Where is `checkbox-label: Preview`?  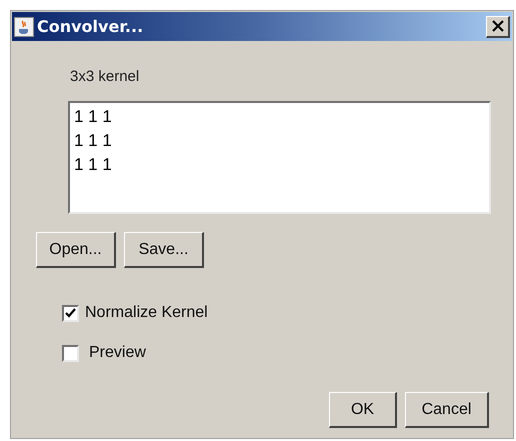 checkbox-label: Preview is located at coordinates (117, 353).